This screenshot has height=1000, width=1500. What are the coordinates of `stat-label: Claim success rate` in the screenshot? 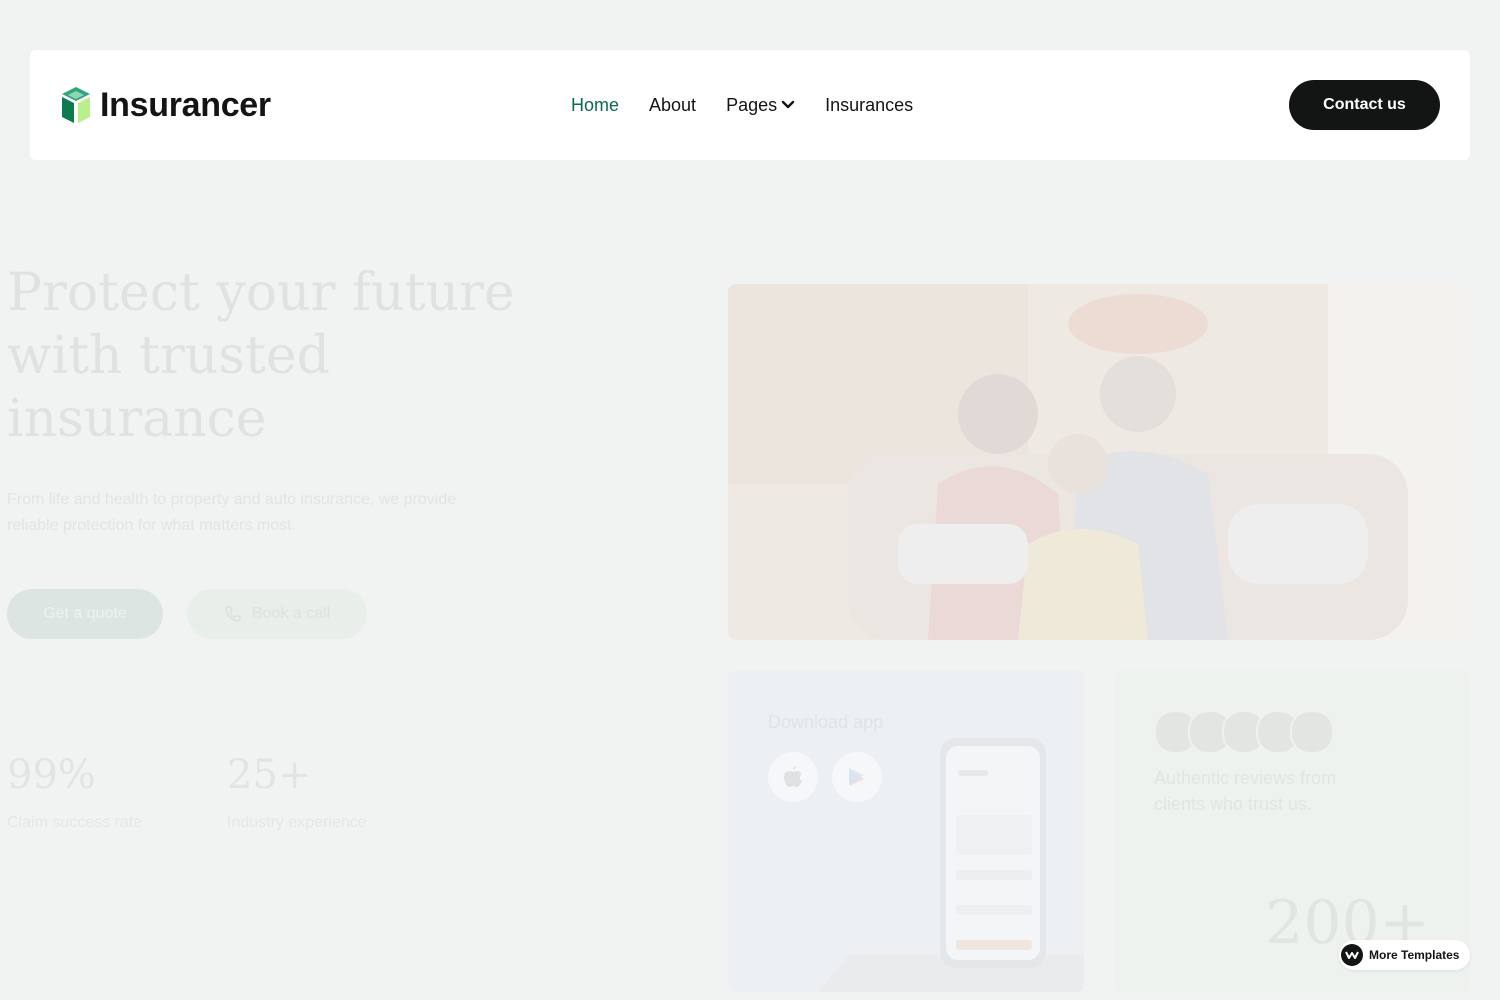 It's located at (75, 822).